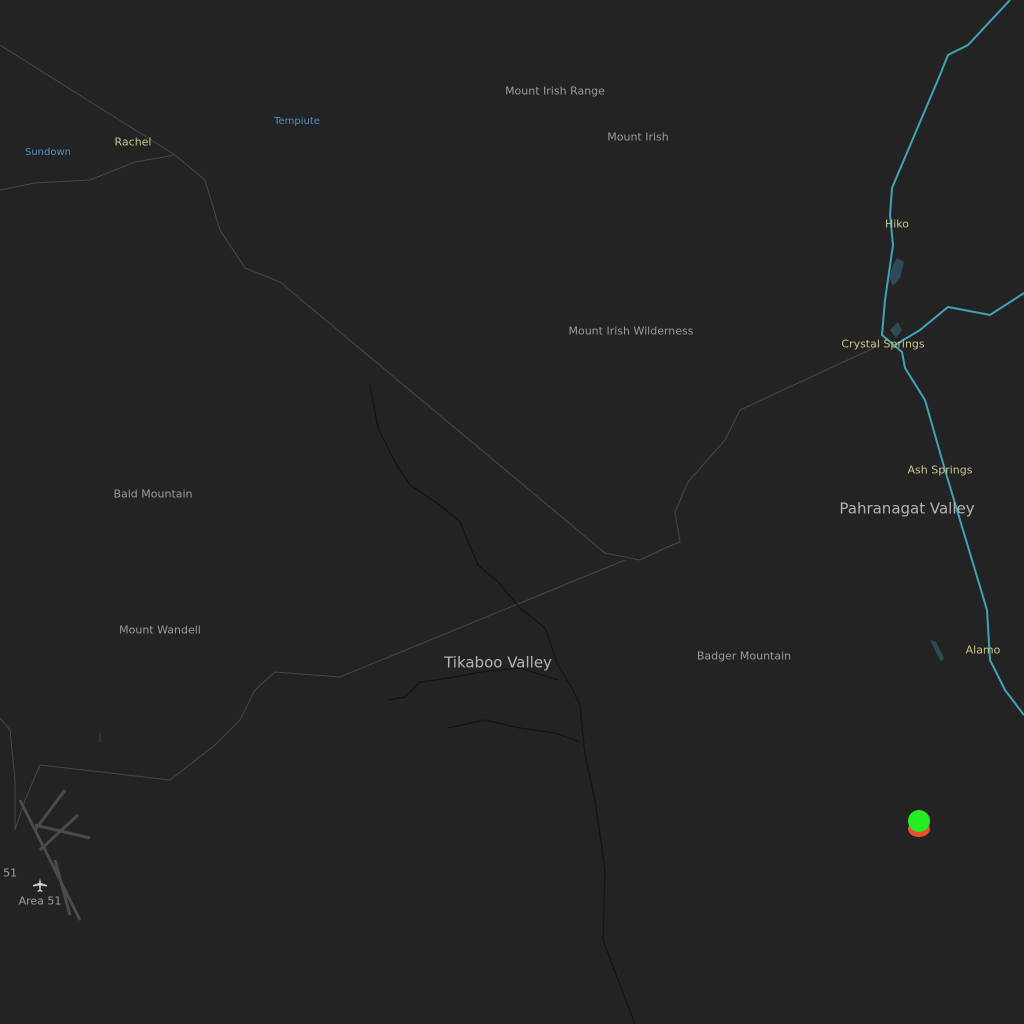  I want to click on tempiute-label: Tempiute, so click(297, 121).